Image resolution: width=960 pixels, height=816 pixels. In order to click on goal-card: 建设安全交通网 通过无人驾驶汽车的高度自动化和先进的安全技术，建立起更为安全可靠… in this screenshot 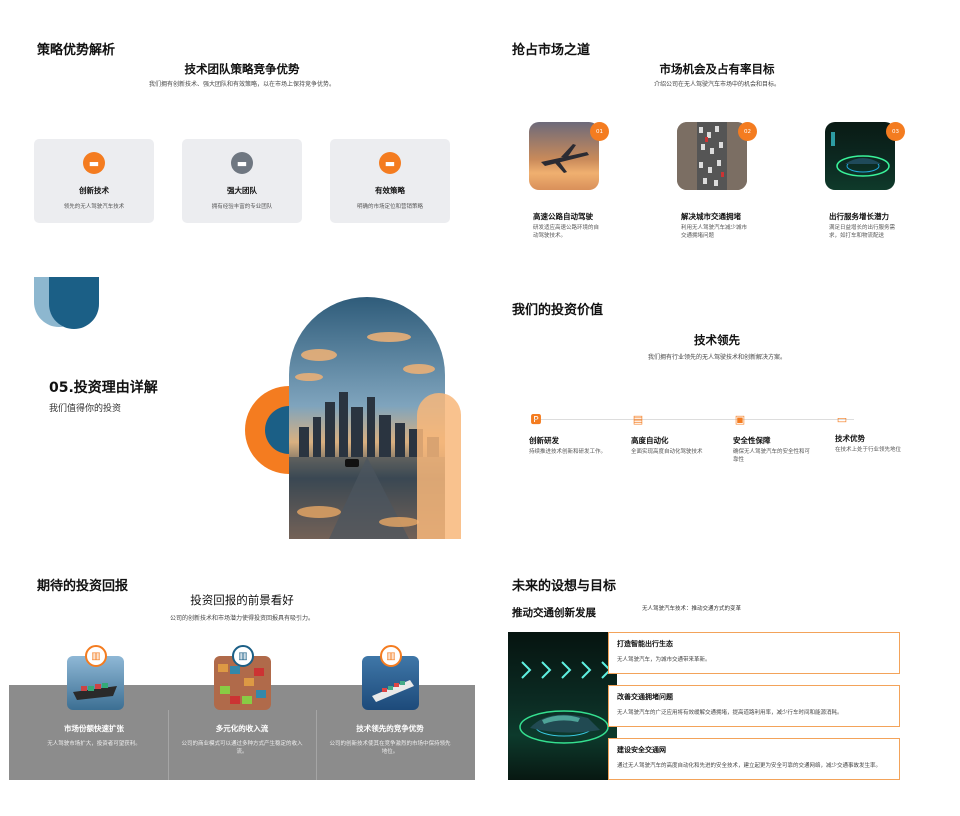, I will do `click(754, 759)`.